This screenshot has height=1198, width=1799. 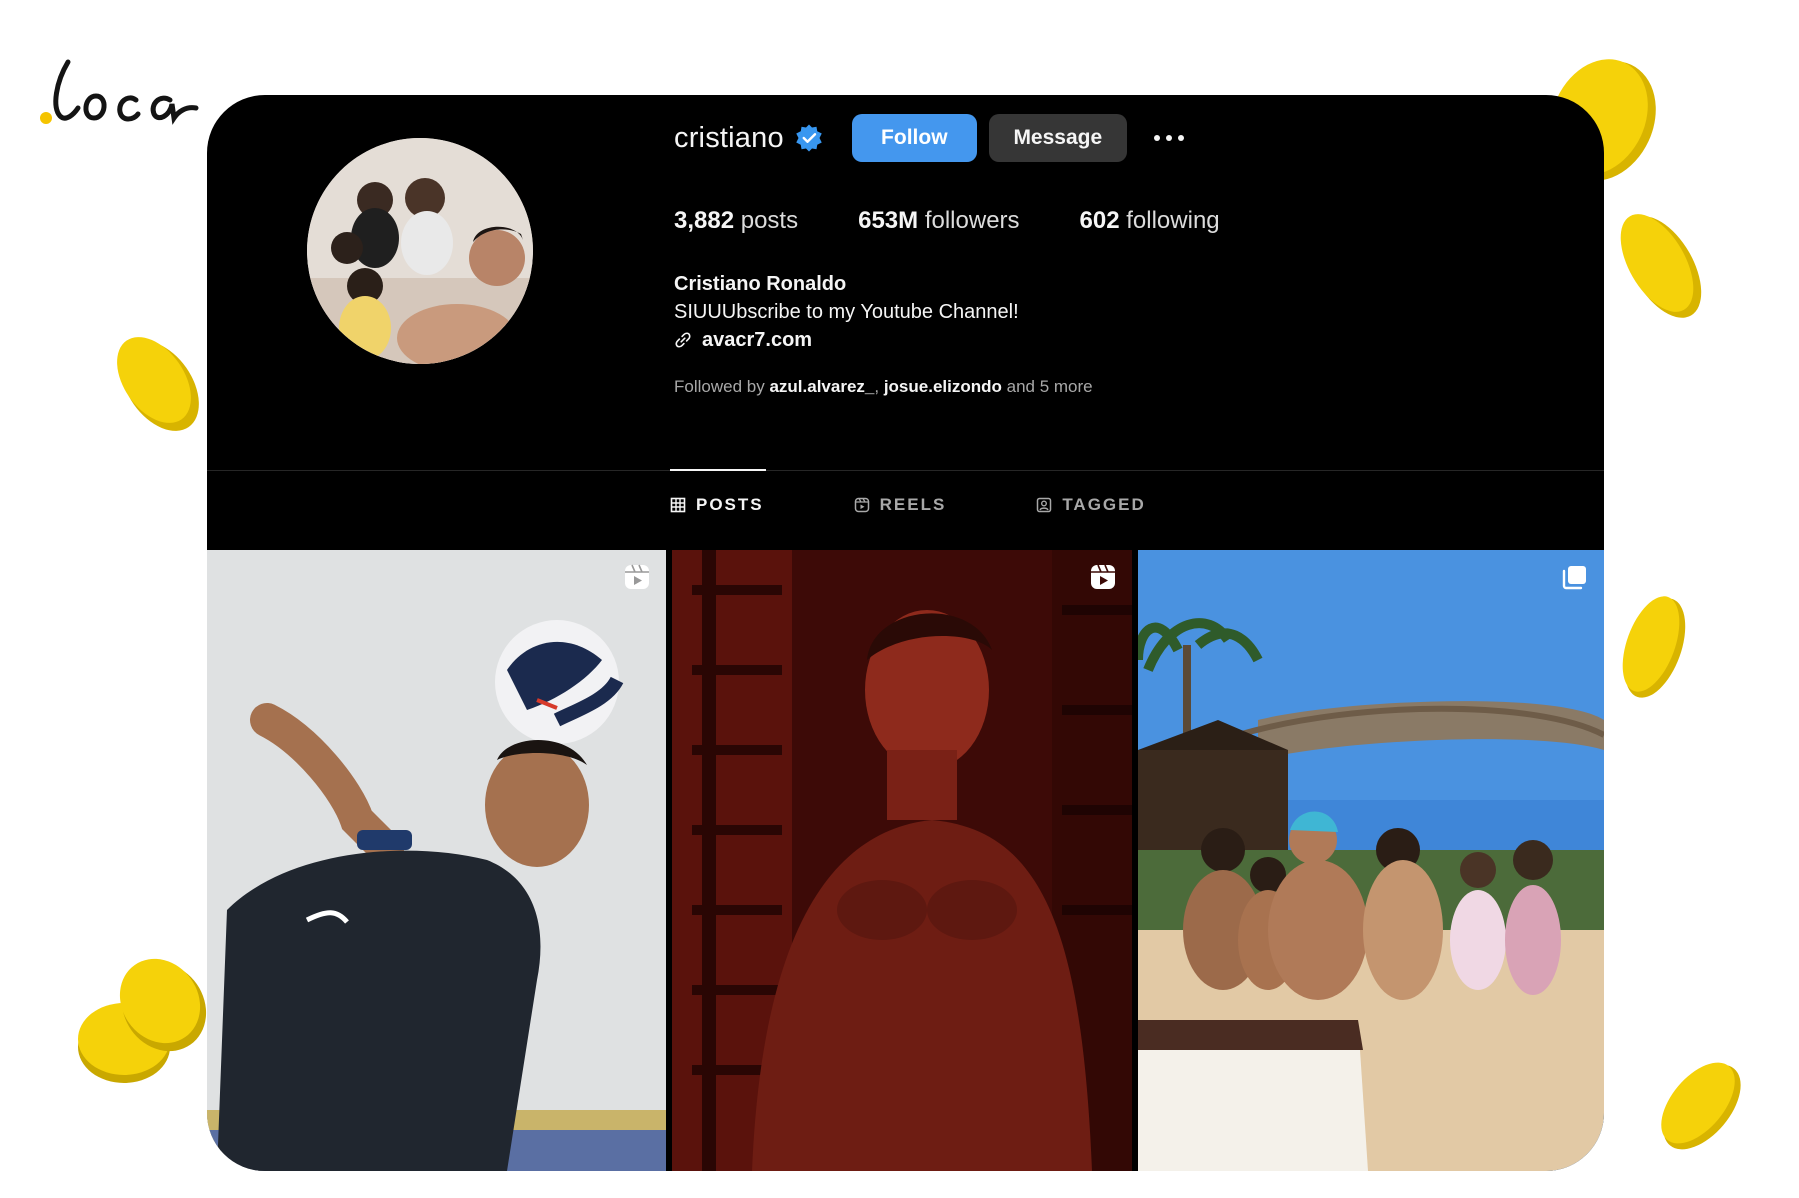 I want to click on carousel-icon, so click(x=1574, y=578).